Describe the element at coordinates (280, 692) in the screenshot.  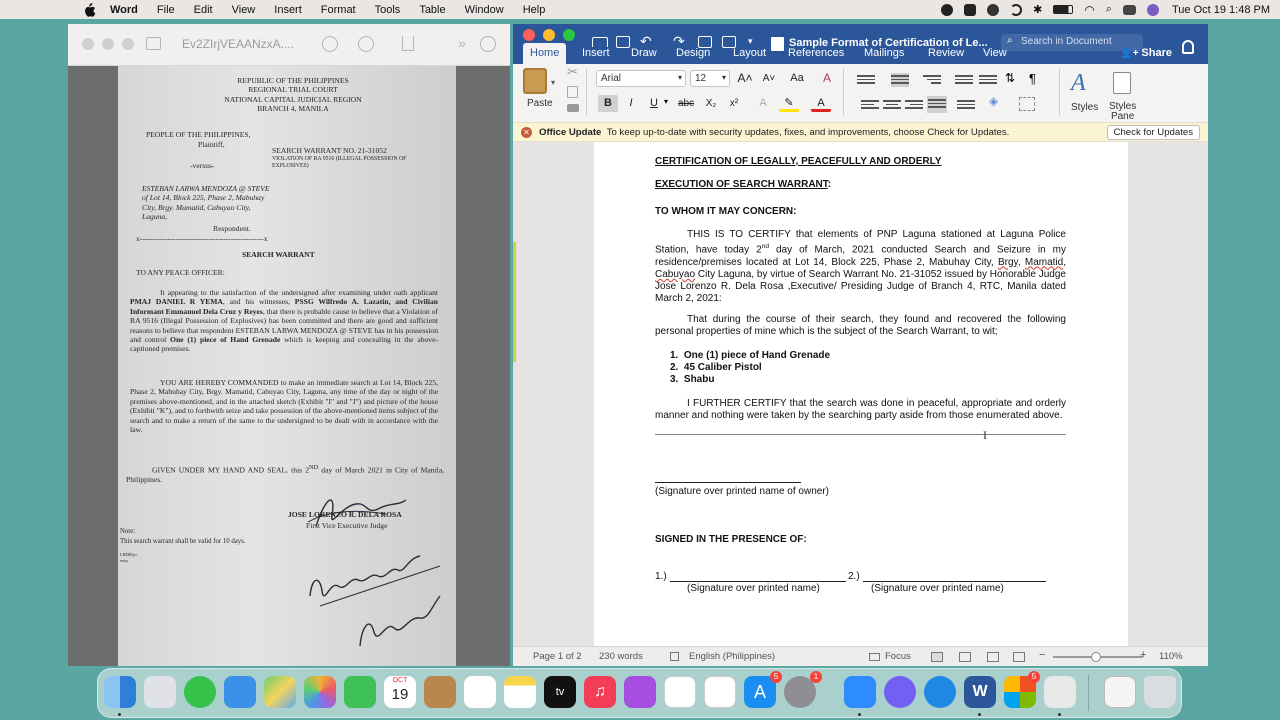
I see `maps-icon` at that location.